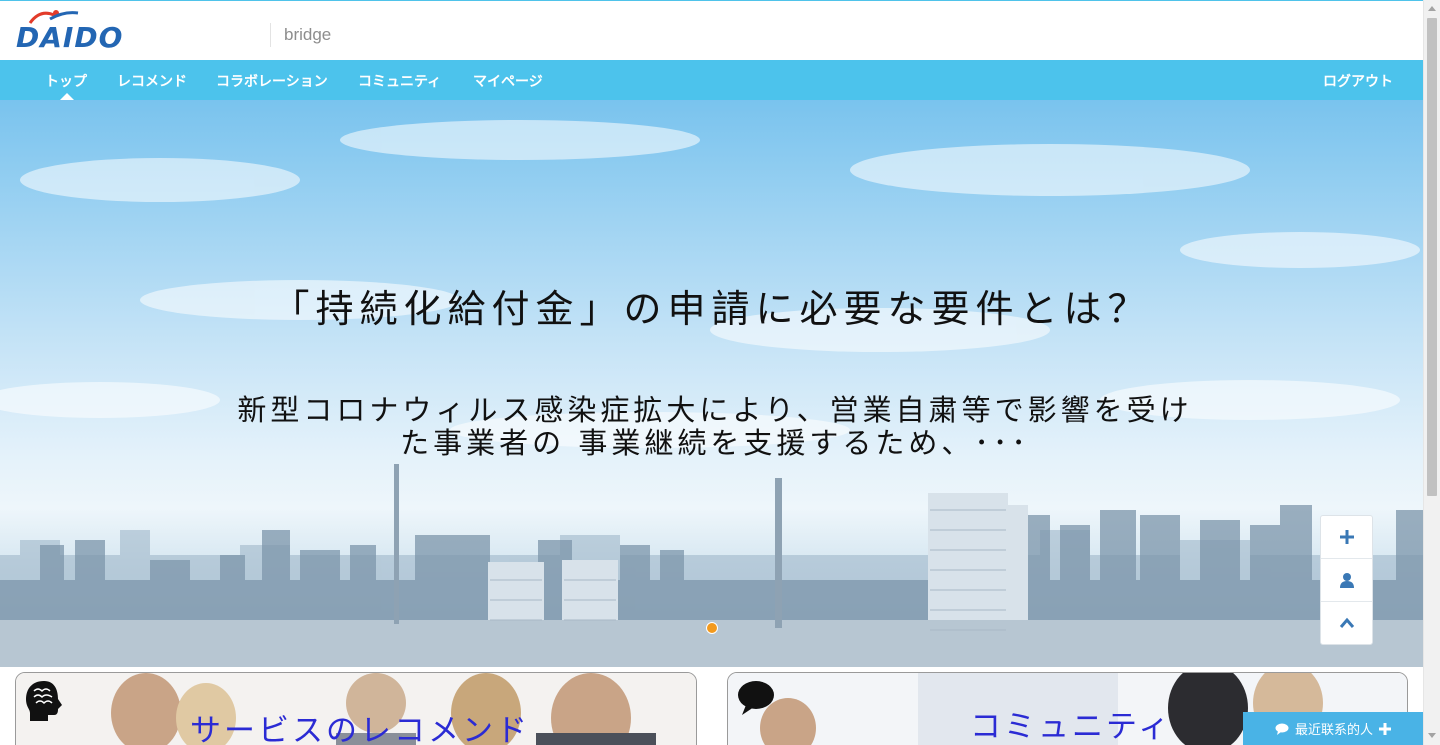 This screenshot has width=1440, height=745. Describe the element at coordinates (711, 309) in the screenshot. I see `hero-title: 「持続化給付金」の申請に必要な要件とは？` at that location.